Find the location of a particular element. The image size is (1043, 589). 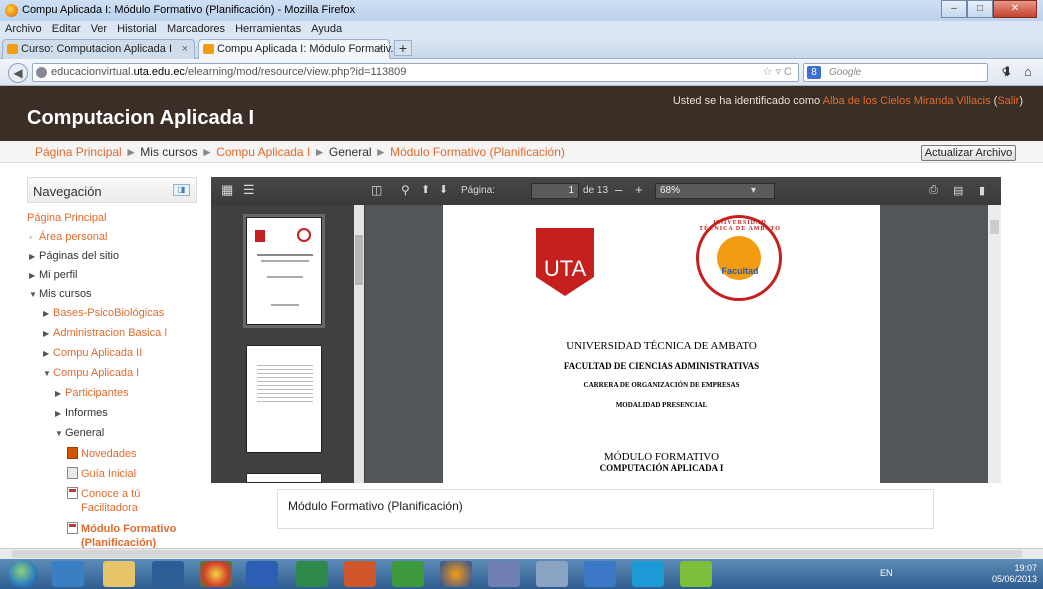

breadcrumb-section: General is located at coordinates (350, 152).